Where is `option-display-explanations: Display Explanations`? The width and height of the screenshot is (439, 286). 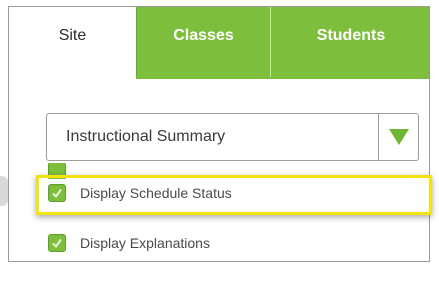 option-display-explanations: Display Explanations is located at coordinates (129, 243).